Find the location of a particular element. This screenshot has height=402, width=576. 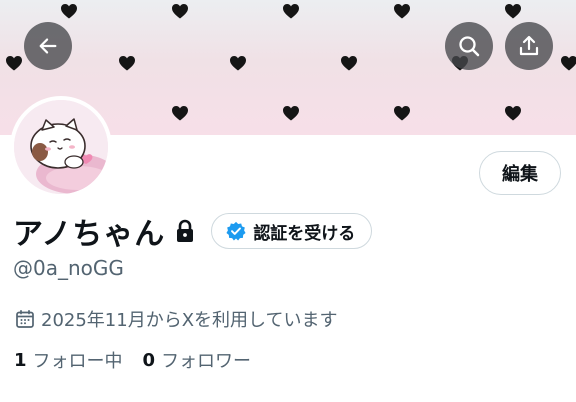

following-label: フォロー中 is located at coordinates (77, 361).